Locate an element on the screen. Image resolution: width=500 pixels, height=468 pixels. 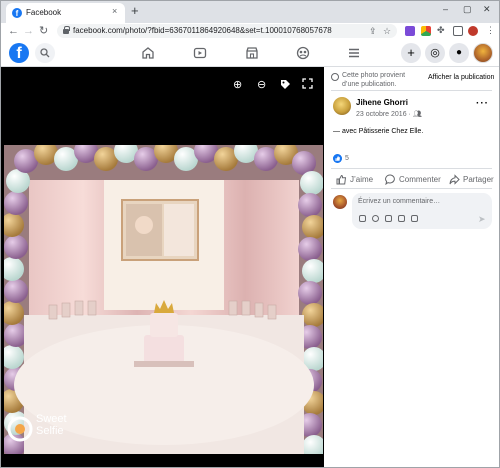
tab-close-icon: × is located at coordinates (114, 11).